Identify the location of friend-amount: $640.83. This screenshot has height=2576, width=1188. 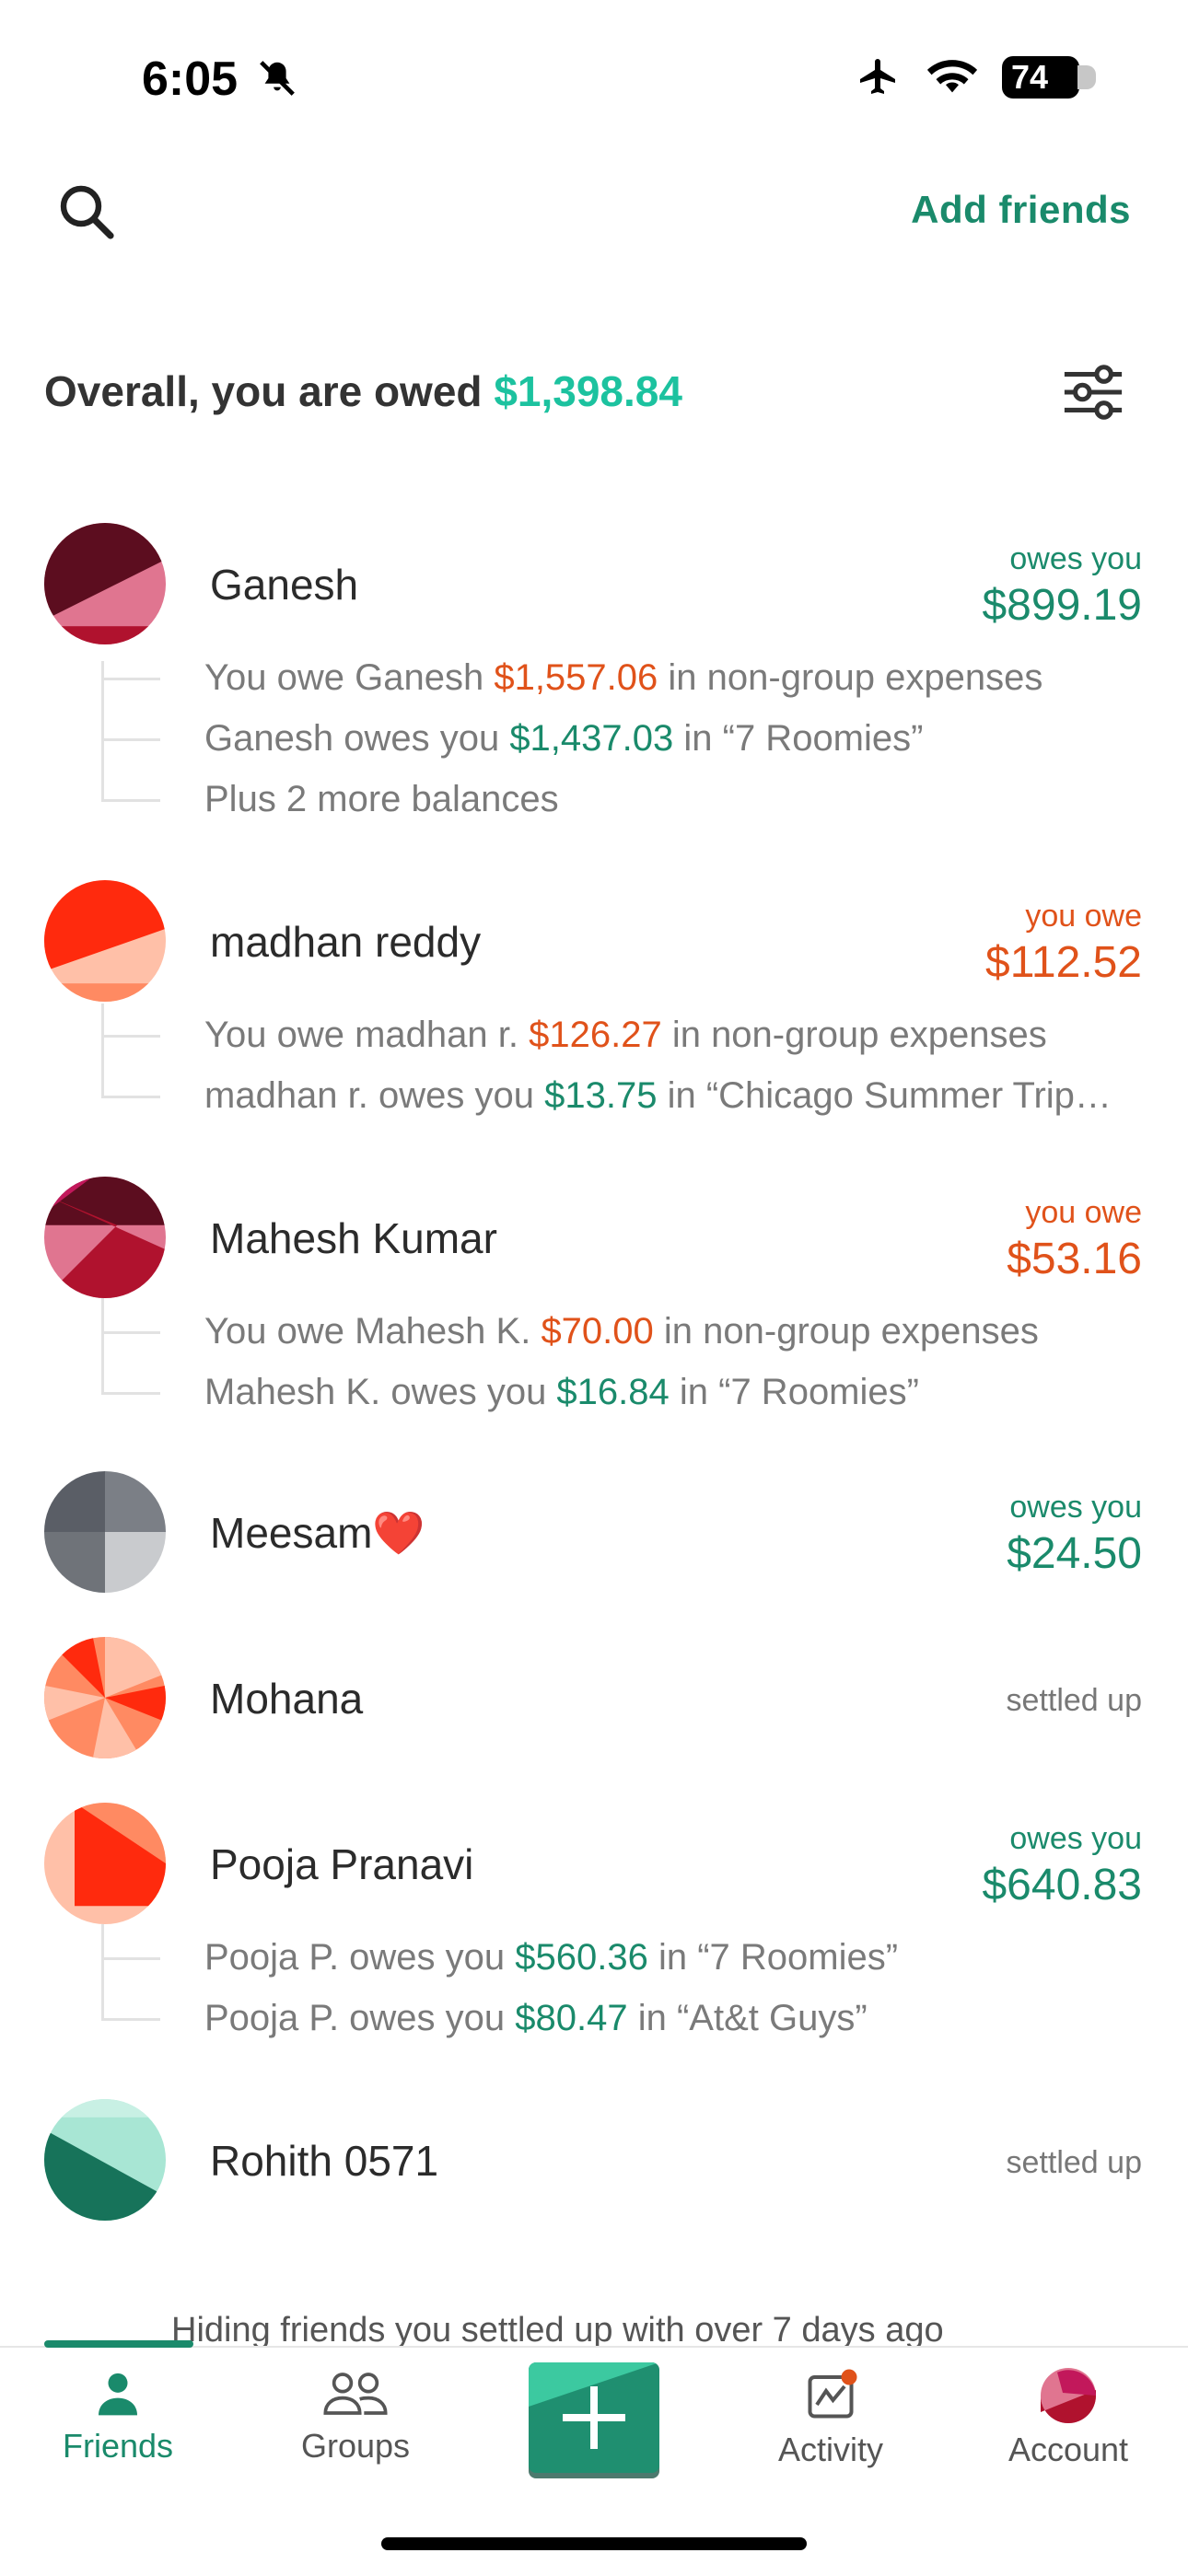
(1062, 1885).